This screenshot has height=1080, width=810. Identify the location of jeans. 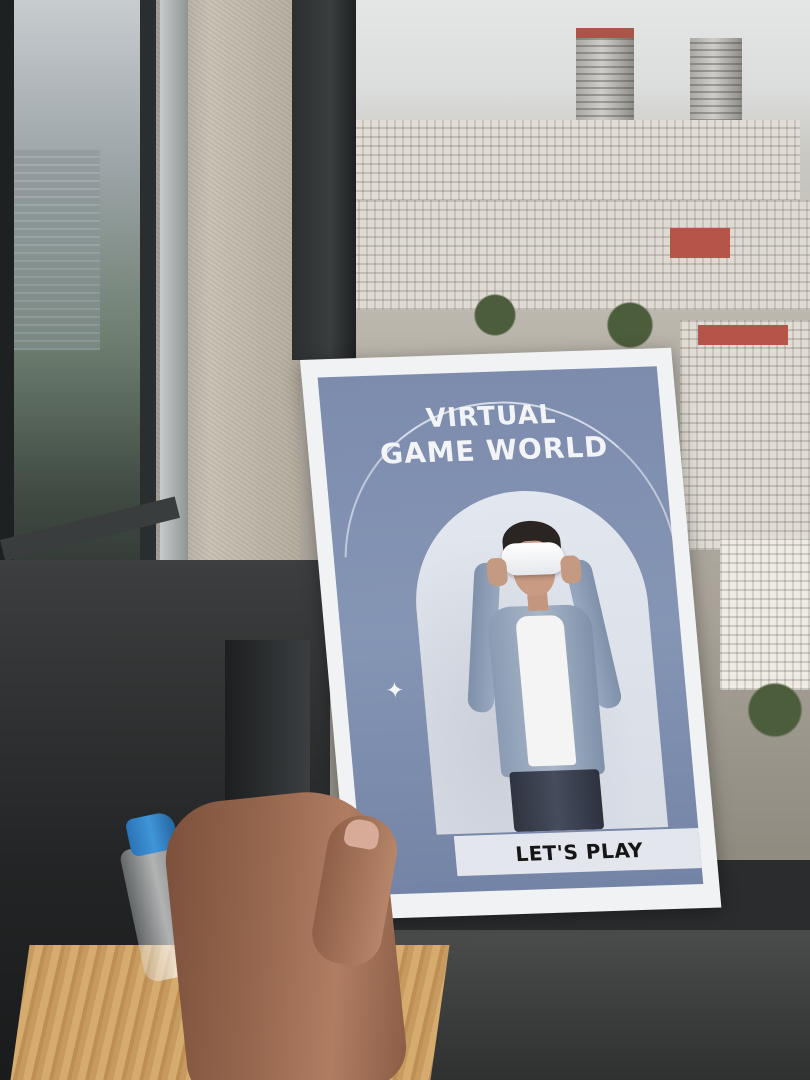
(557, 801).